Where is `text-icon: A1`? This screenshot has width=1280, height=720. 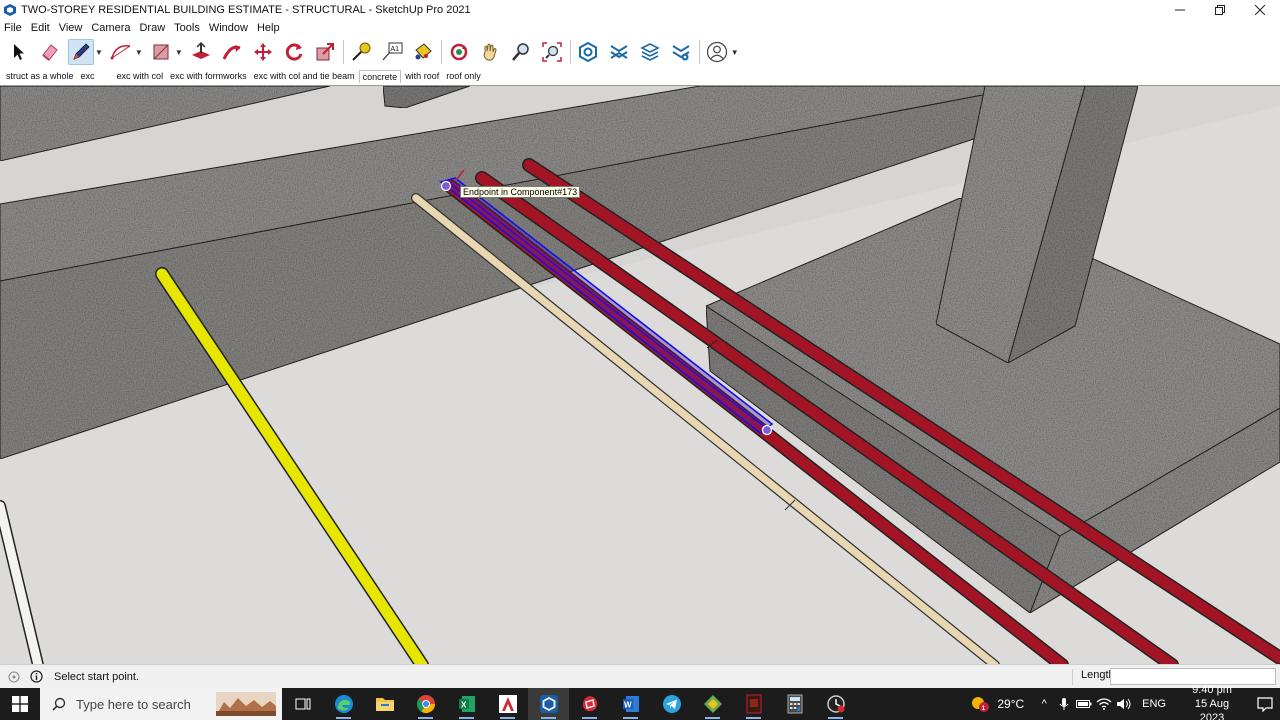
text-icon: A1 is located at coordinates (392, 51).